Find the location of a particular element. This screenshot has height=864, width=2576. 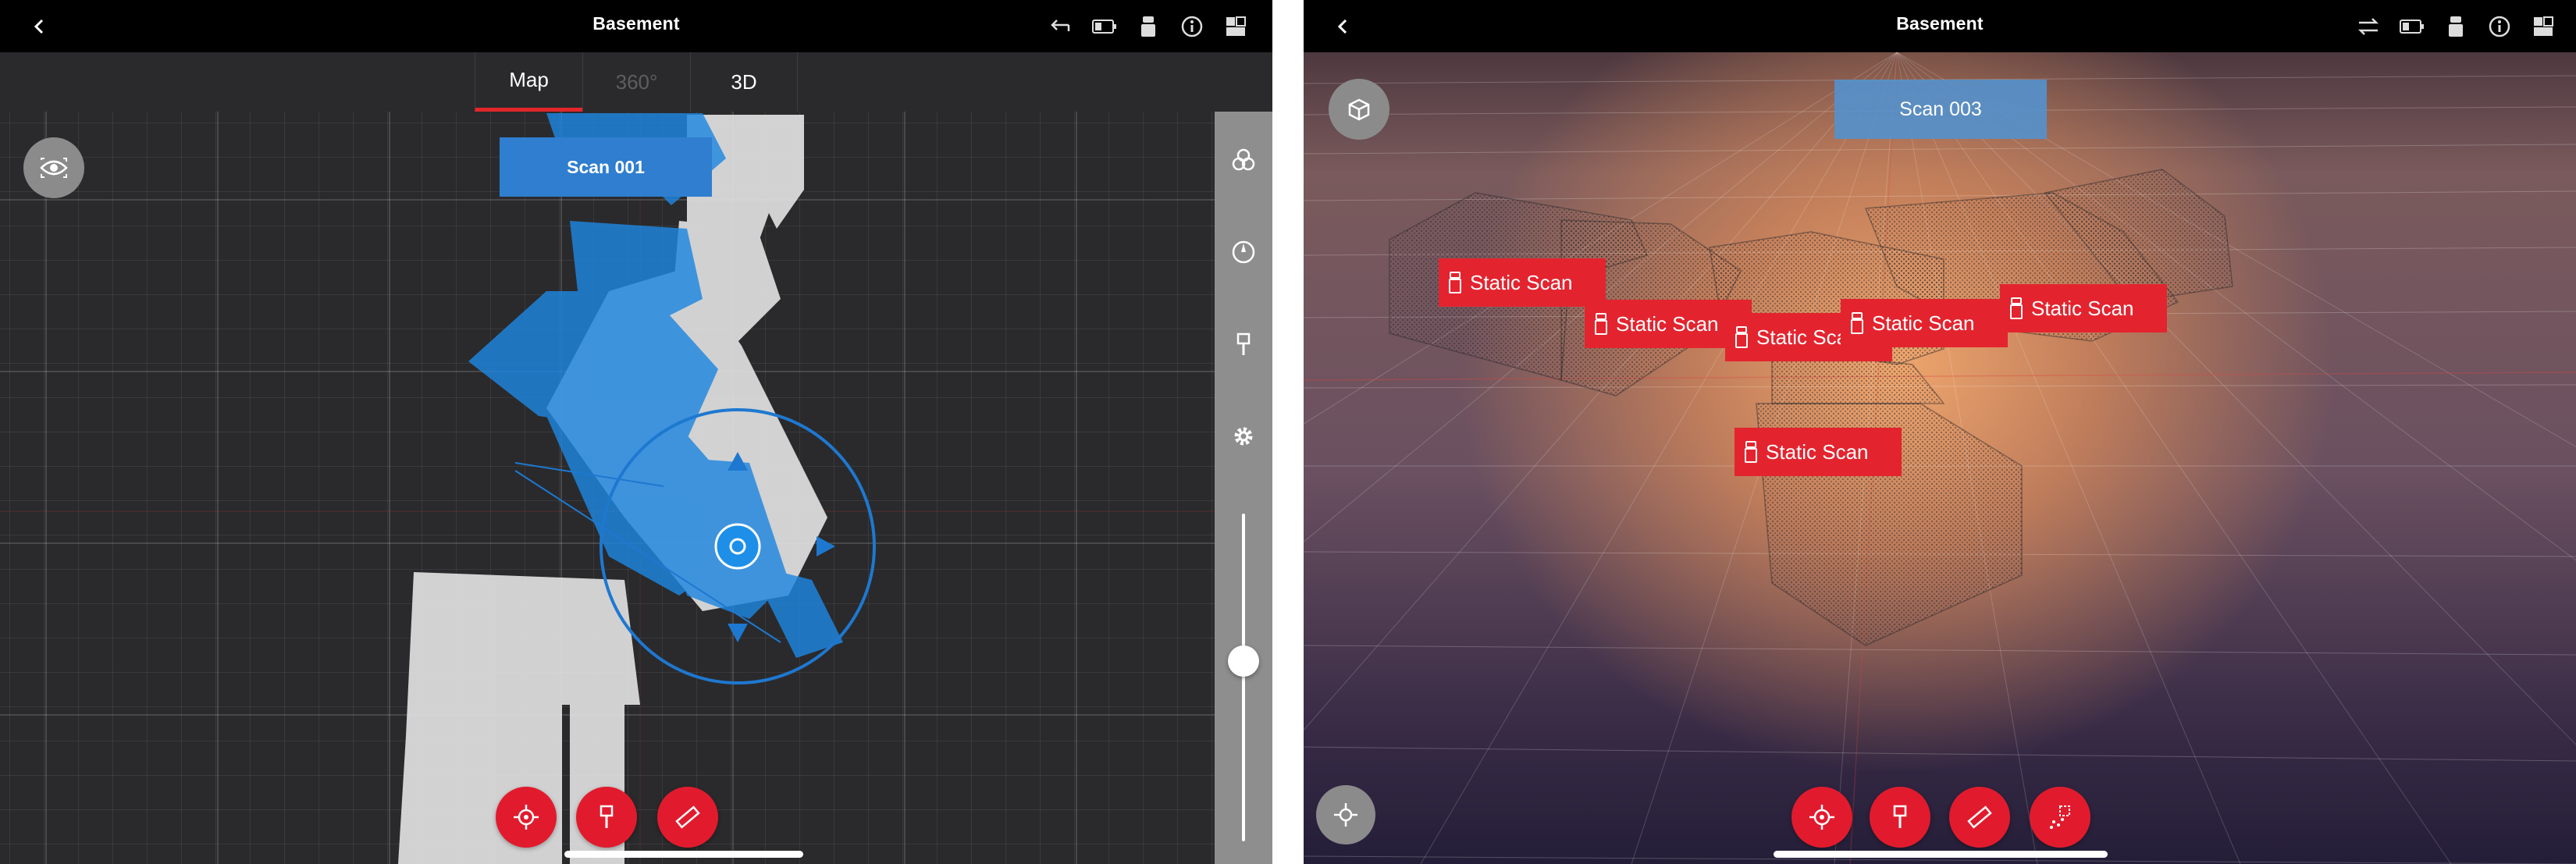

compass-icon is located at coordinates (1243, 252).